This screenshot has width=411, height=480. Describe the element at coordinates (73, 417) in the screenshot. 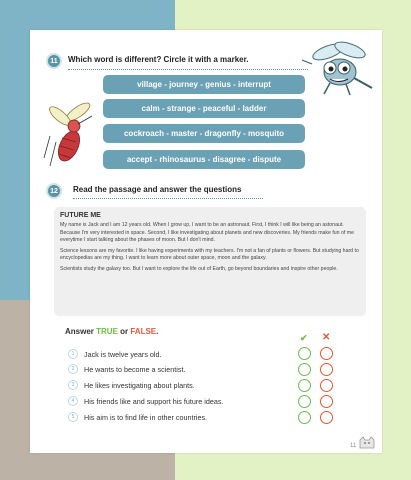

I see `statement-5-number: 5` at that location.